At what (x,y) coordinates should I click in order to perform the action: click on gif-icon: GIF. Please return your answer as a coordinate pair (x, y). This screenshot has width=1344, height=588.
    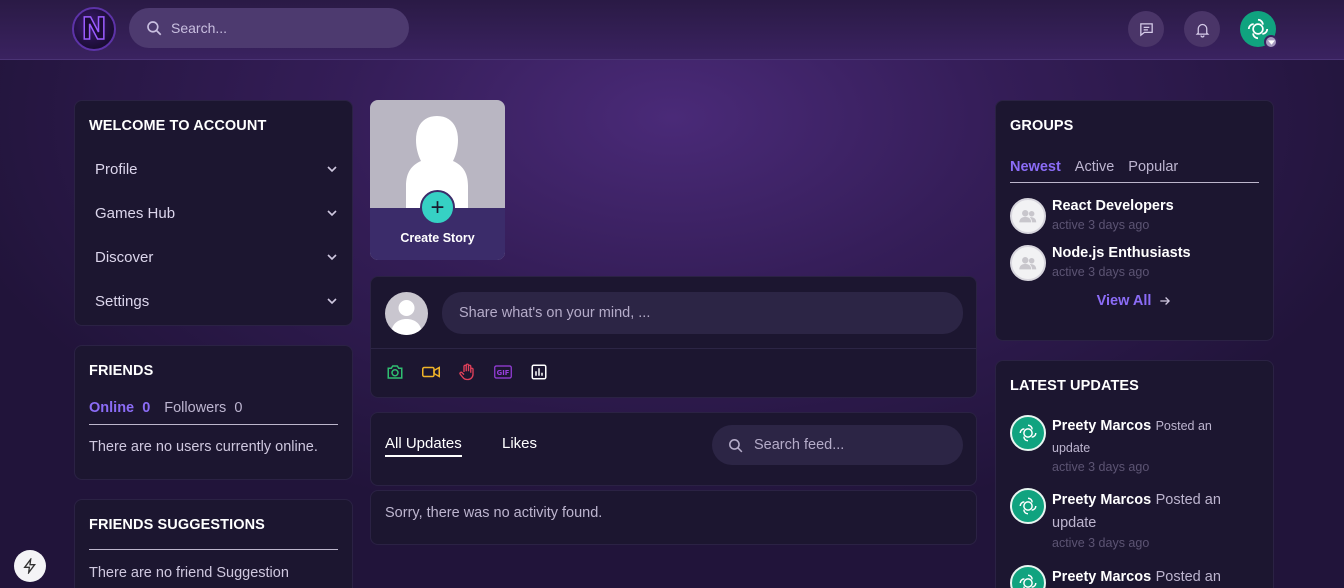
    Looking at the image, I should click on (503, 372).